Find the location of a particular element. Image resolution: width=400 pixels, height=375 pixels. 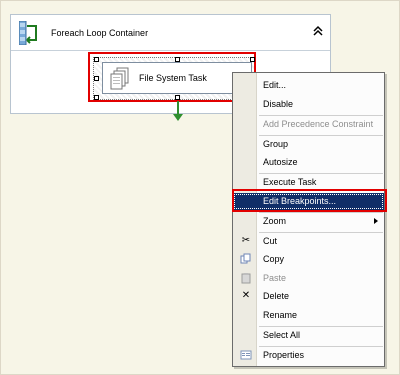

menu-item-autosize: Autosize is located at coordinates (308, 162).